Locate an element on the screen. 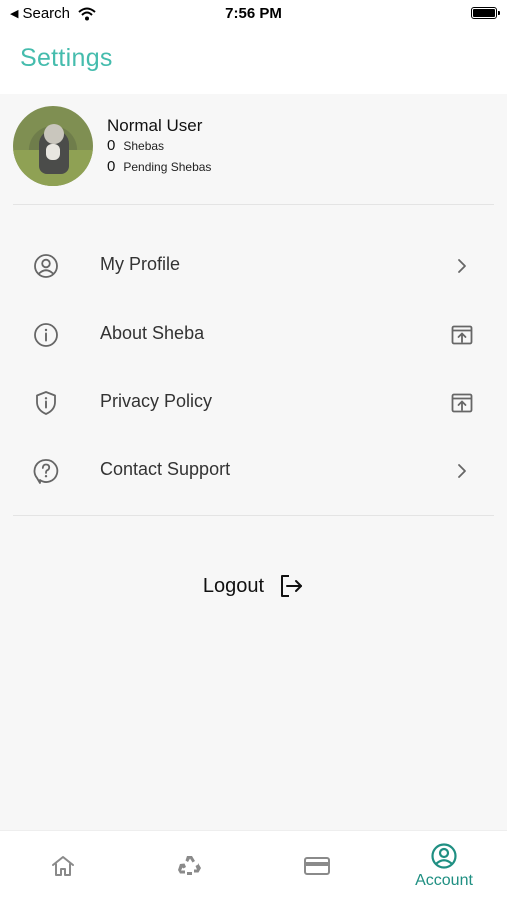 The width and height of the screenshot is (507, 901). page-title: Settings is located at coordinates (66, 58).